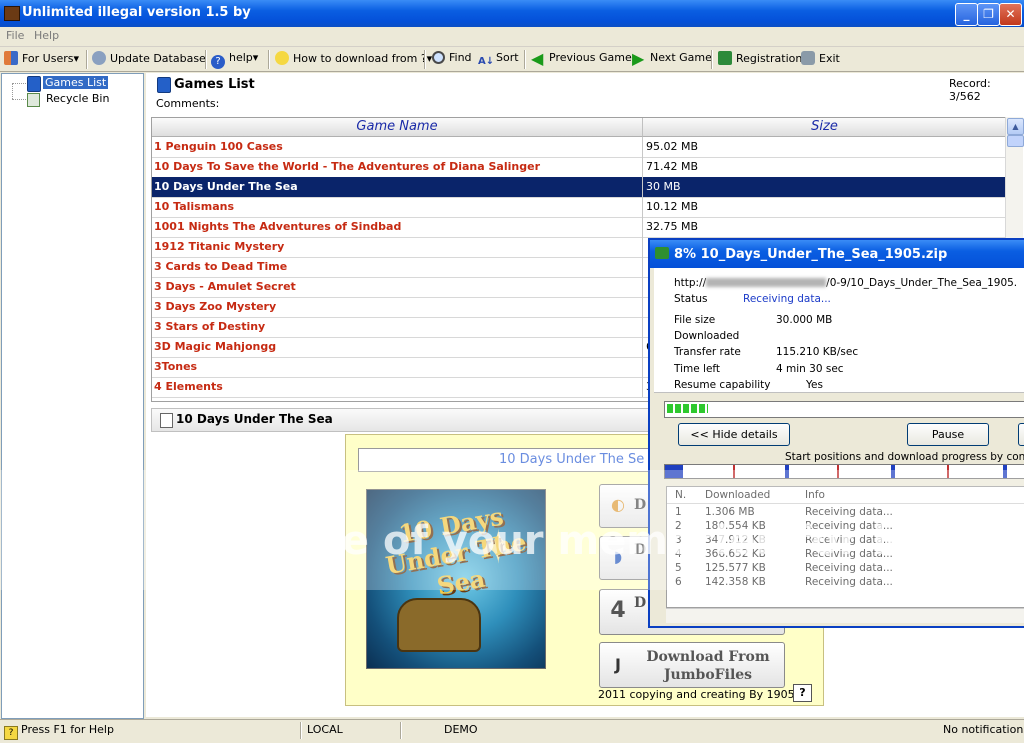 Image resolution: width=1024 pixels, height=743 pixels. Describe the element at coordinates (678, 526) in the screenshot. I see `conn-number: 2` at that location.